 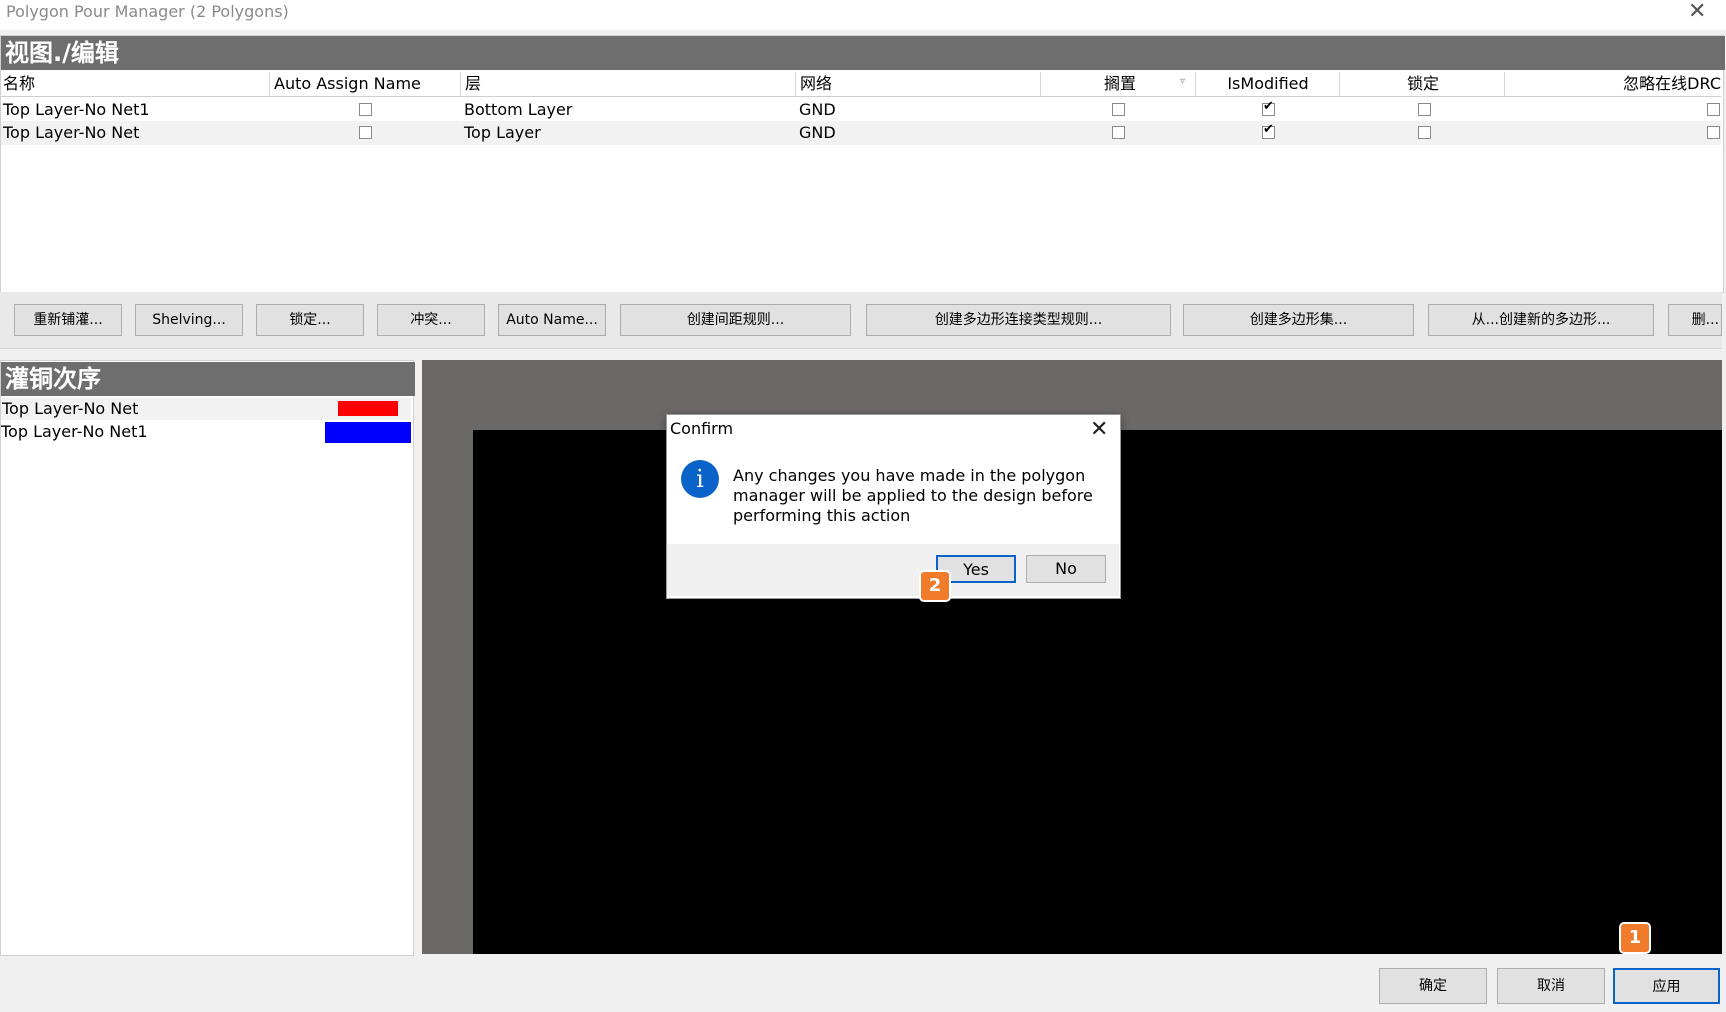 I want to click on pour-order-label: Top Layer-No Net, so click(x=70, y=408).